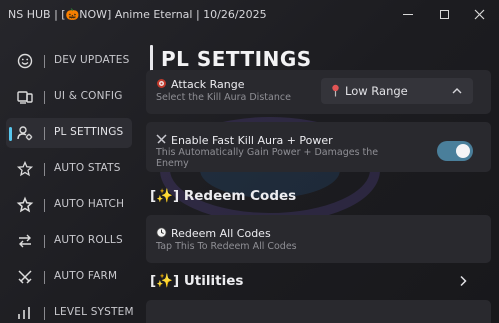 This screenshot has width=499, height=323. I want to click on minimize-button, so click(408, 14).